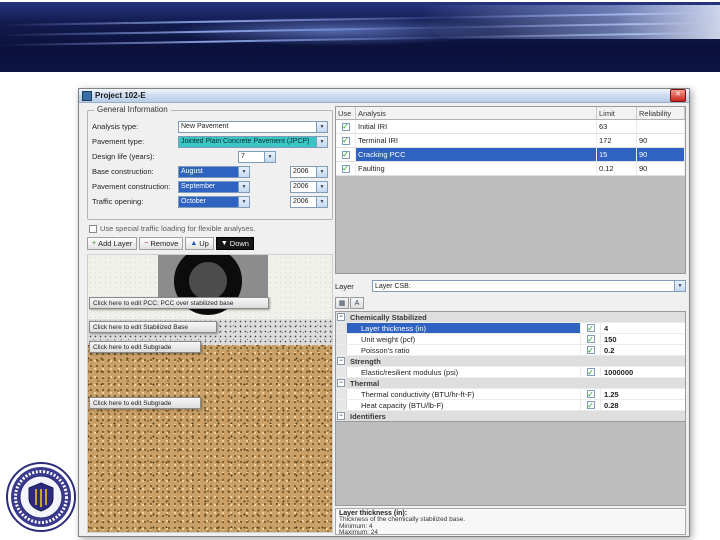  What do you see at coordinates (643, 372) in the screenshot?
I see `property-value: 1000000` at bounding box center [643, 372].